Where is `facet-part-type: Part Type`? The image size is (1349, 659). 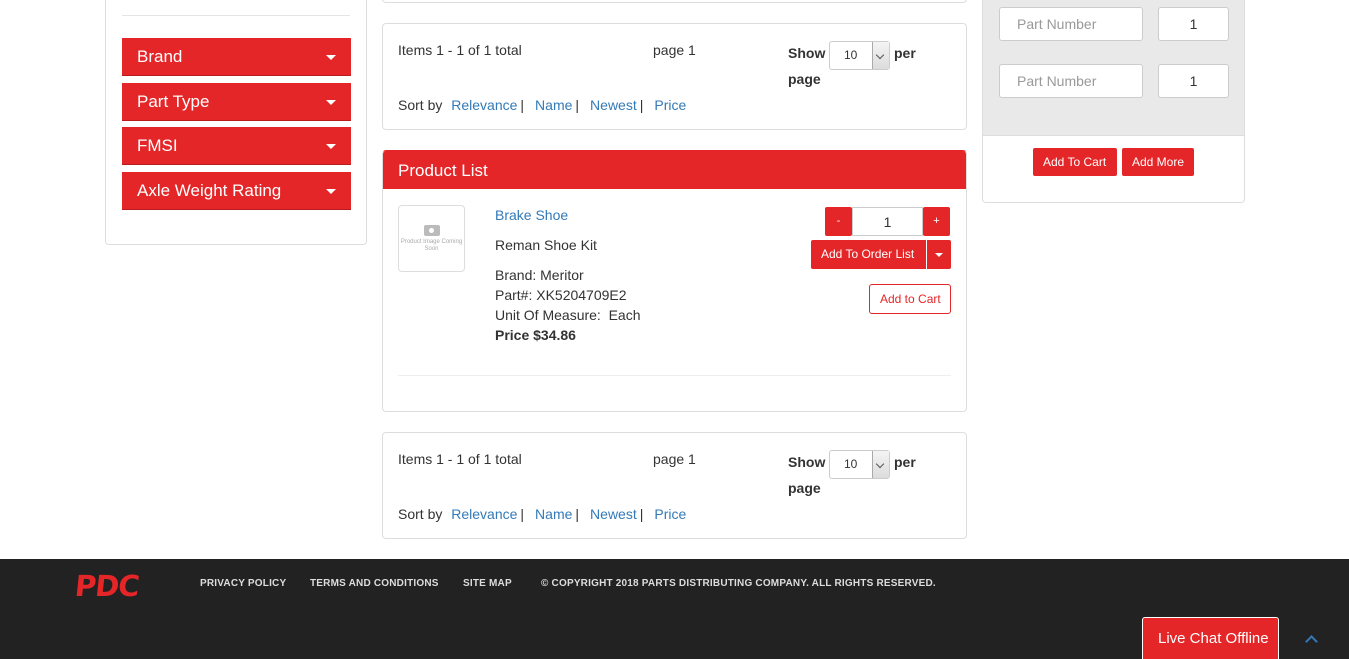
facet-part-type: Part Type is located at coordinates (236, 102).